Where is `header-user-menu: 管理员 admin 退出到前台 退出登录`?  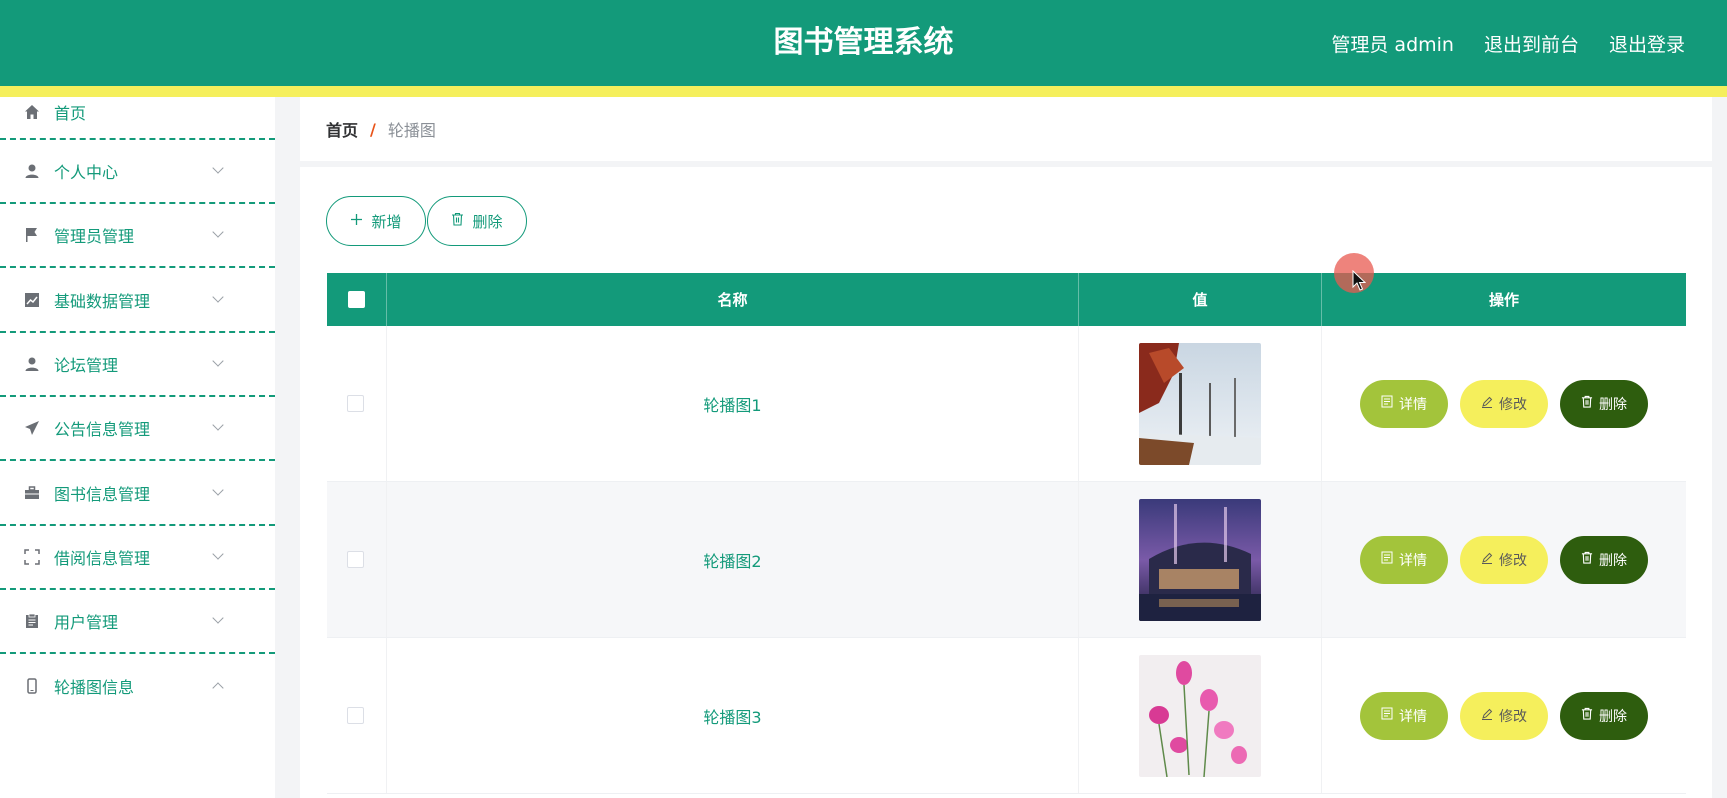
header-user-menu: 管理员 admin 退出到前台 退出登录 is located at coordinates (1508, 43).